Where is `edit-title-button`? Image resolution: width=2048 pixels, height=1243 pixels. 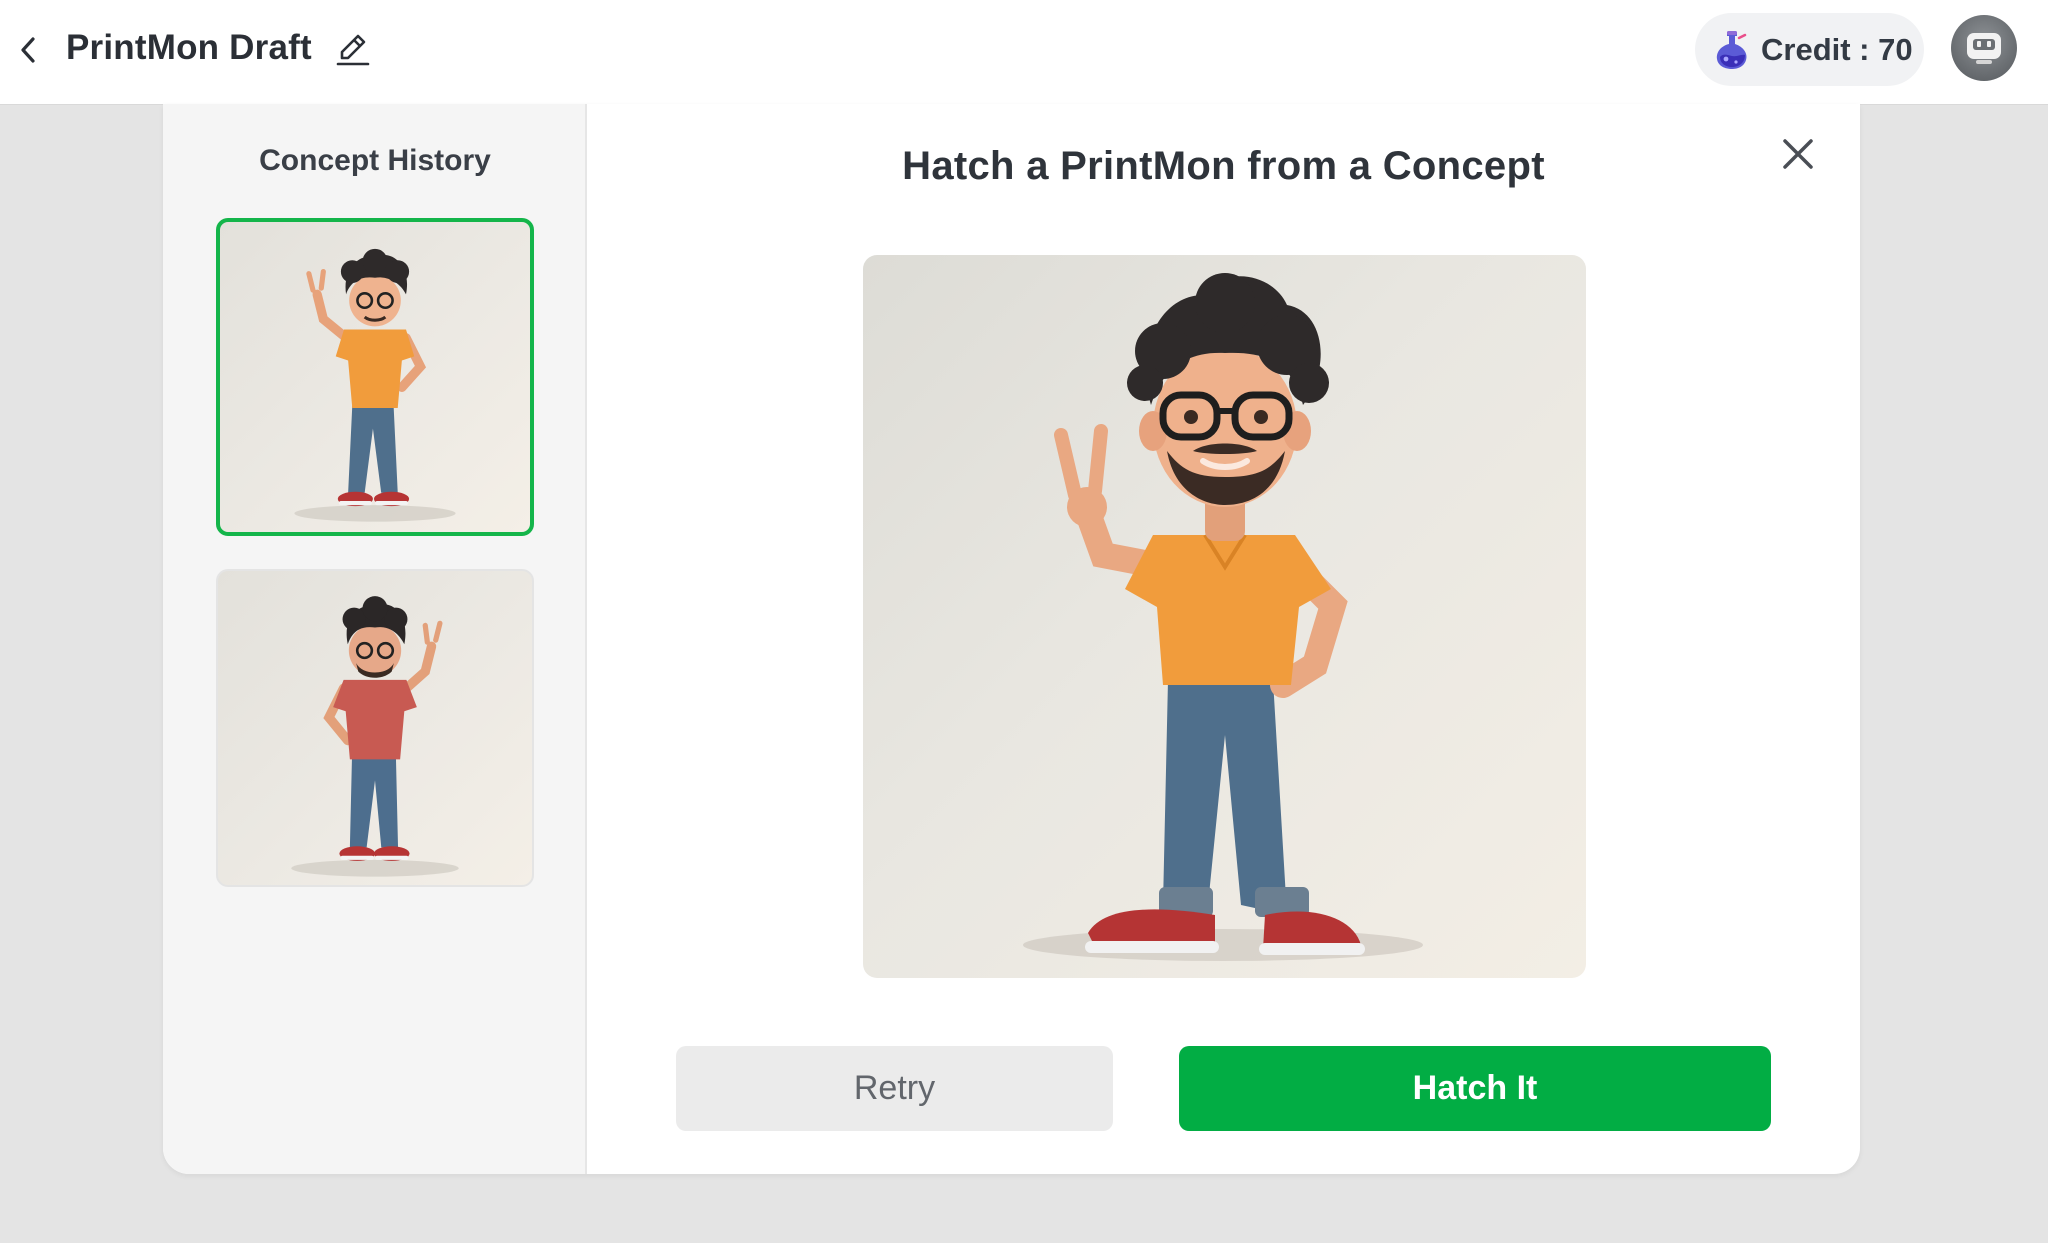 edit-title-button is located at coordinates (353, 49).